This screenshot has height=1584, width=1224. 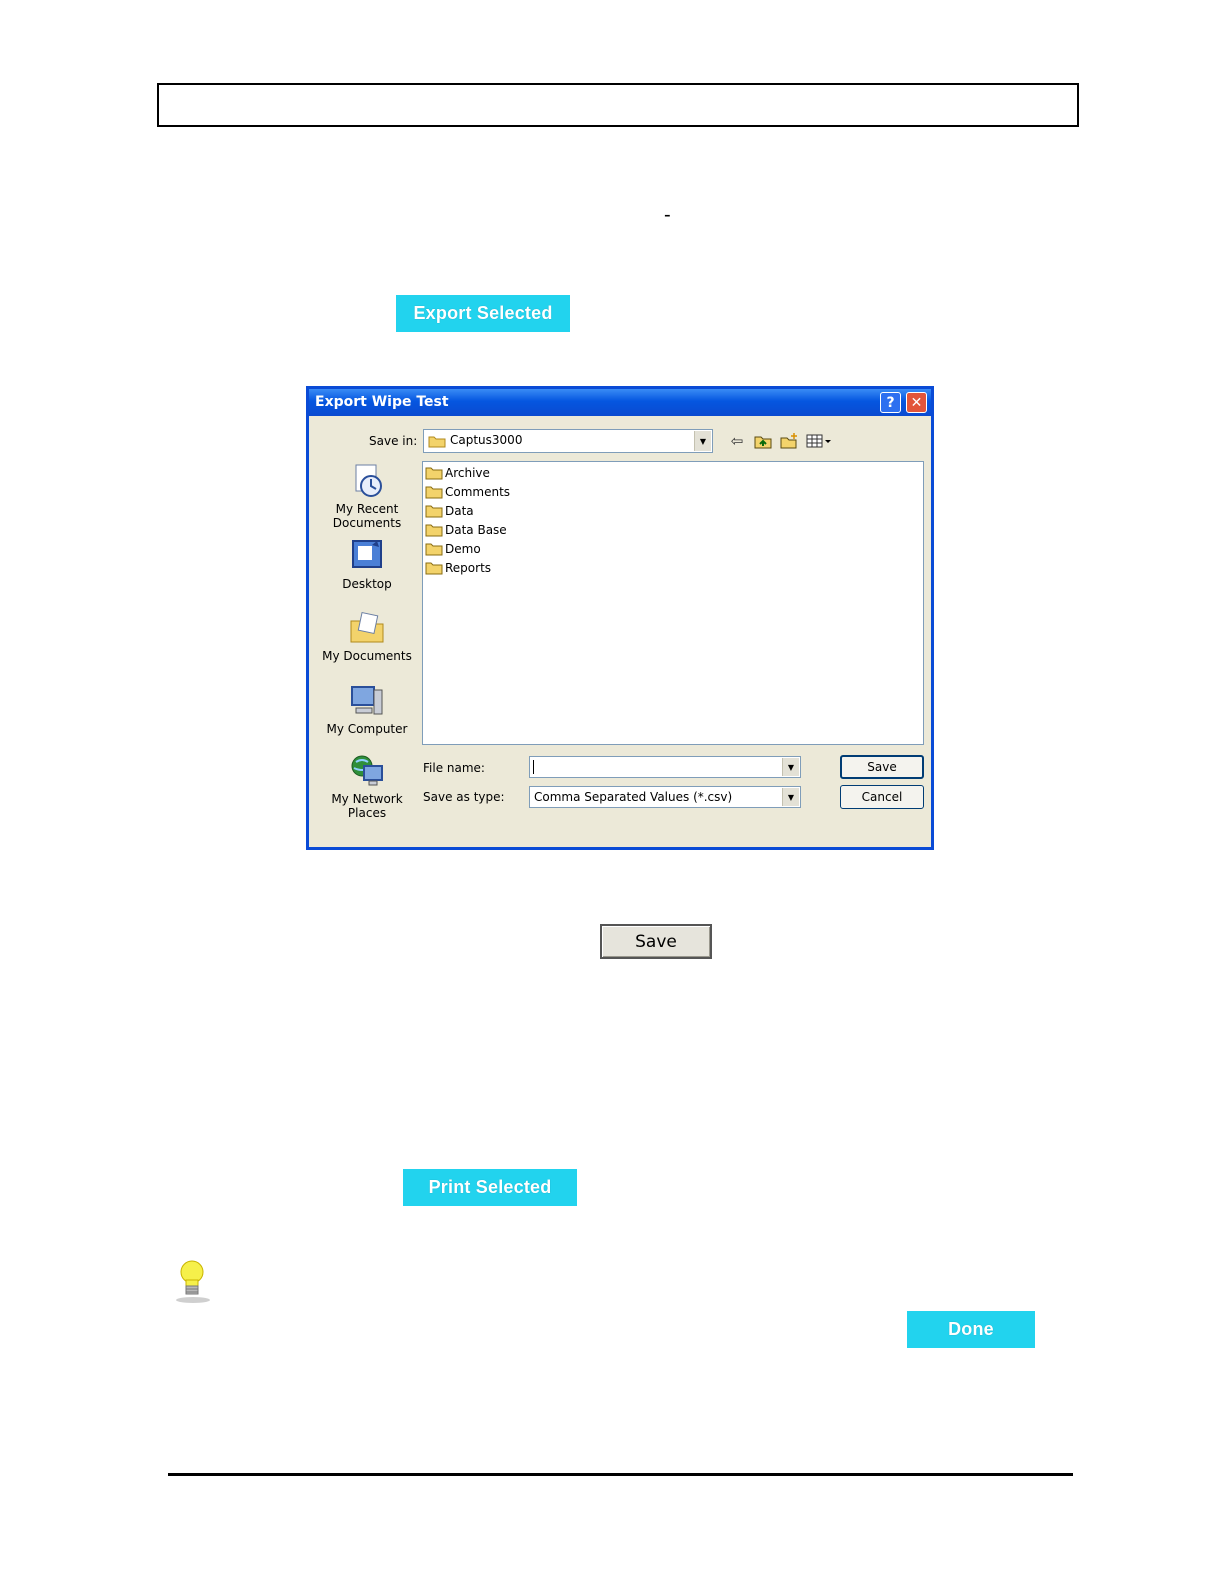 What do you see at coordinates (656, 941) in the screenshot?
I see `save-button: Save` at bounding box center [656, 941].